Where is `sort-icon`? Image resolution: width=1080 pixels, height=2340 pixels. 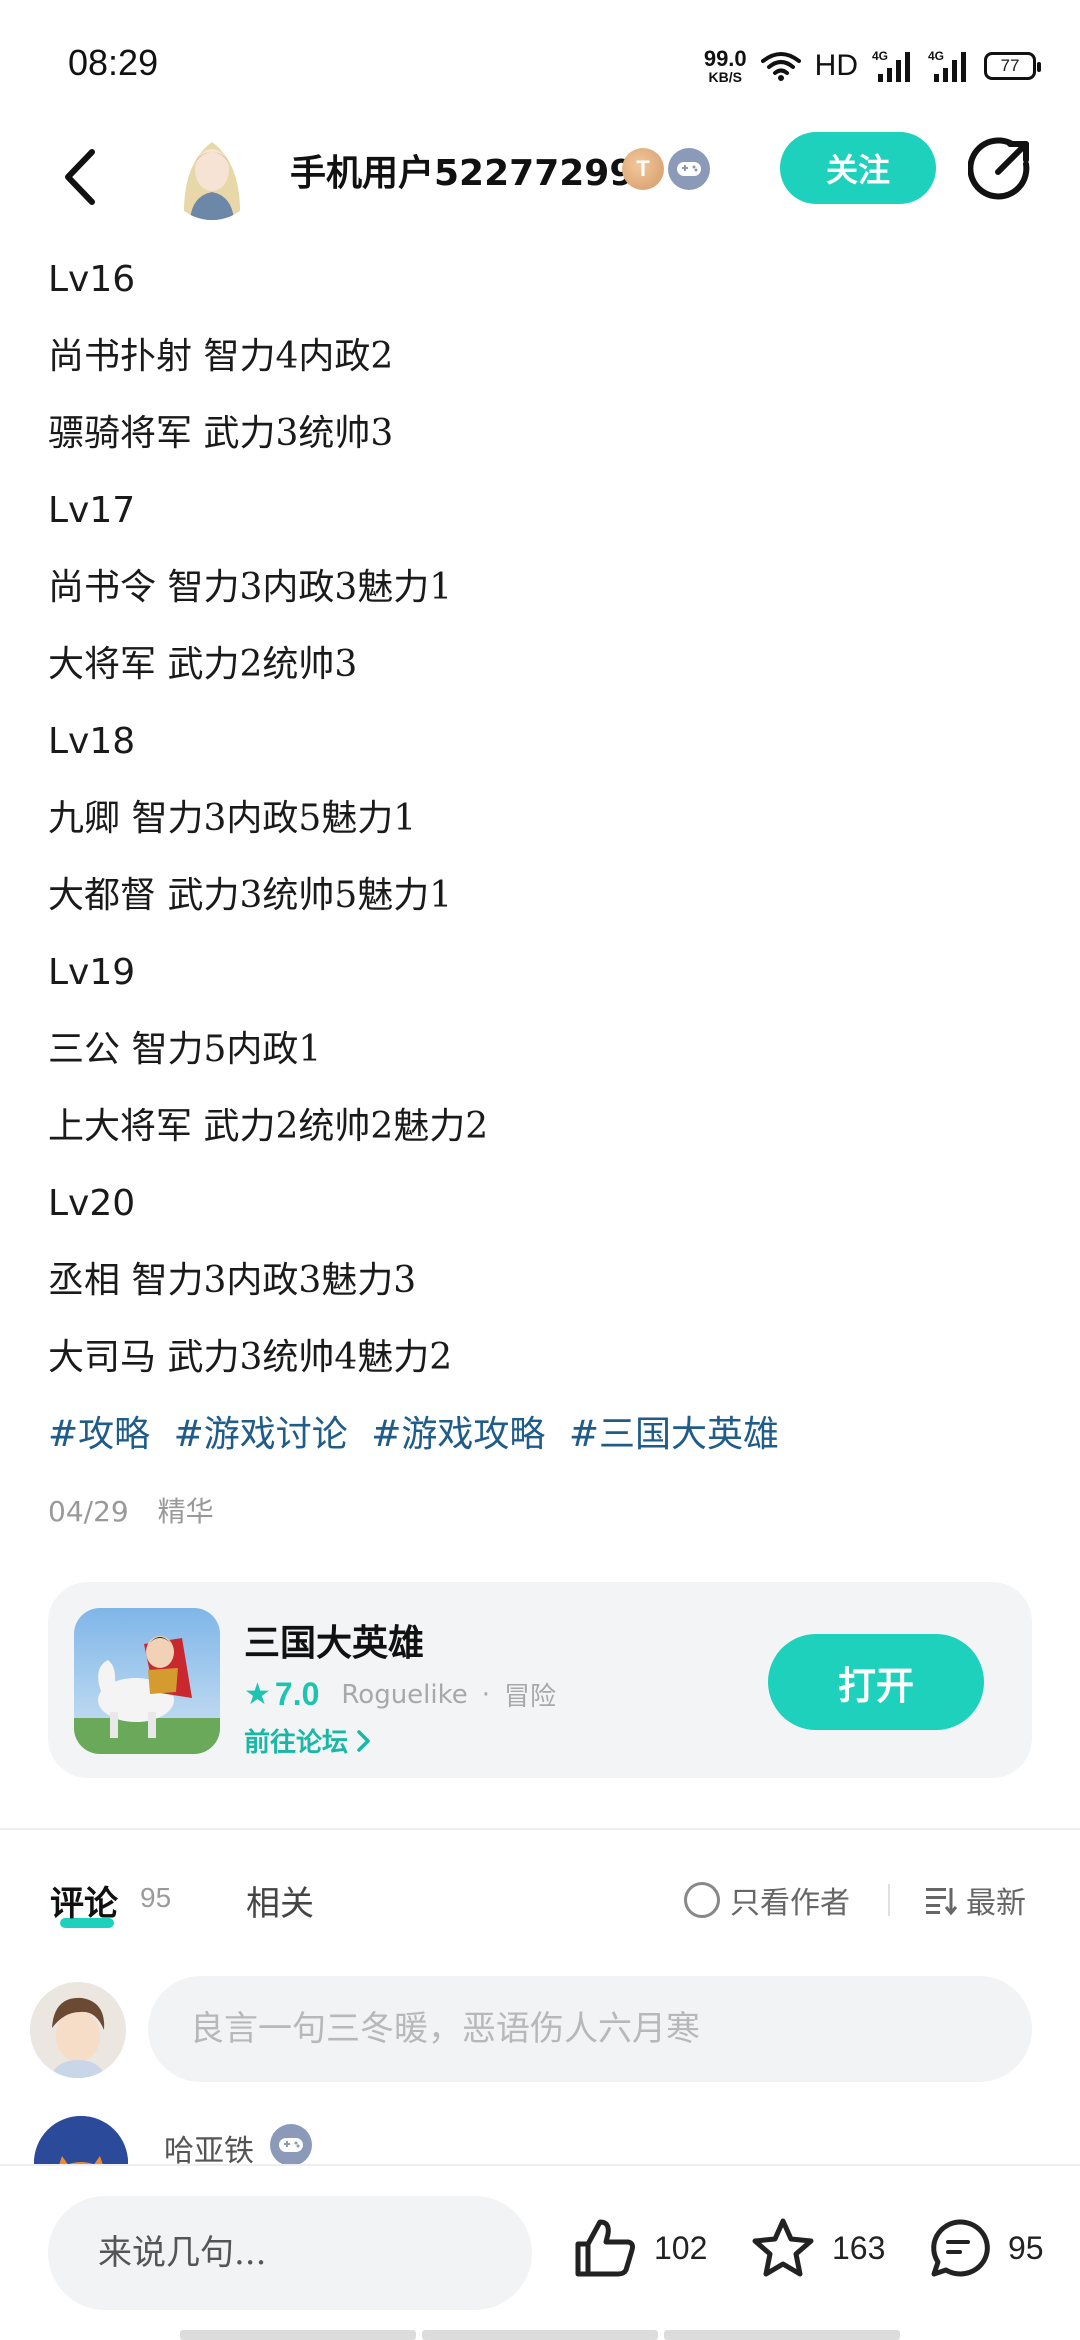
sort-icon is located at coordinates (942, 1902).